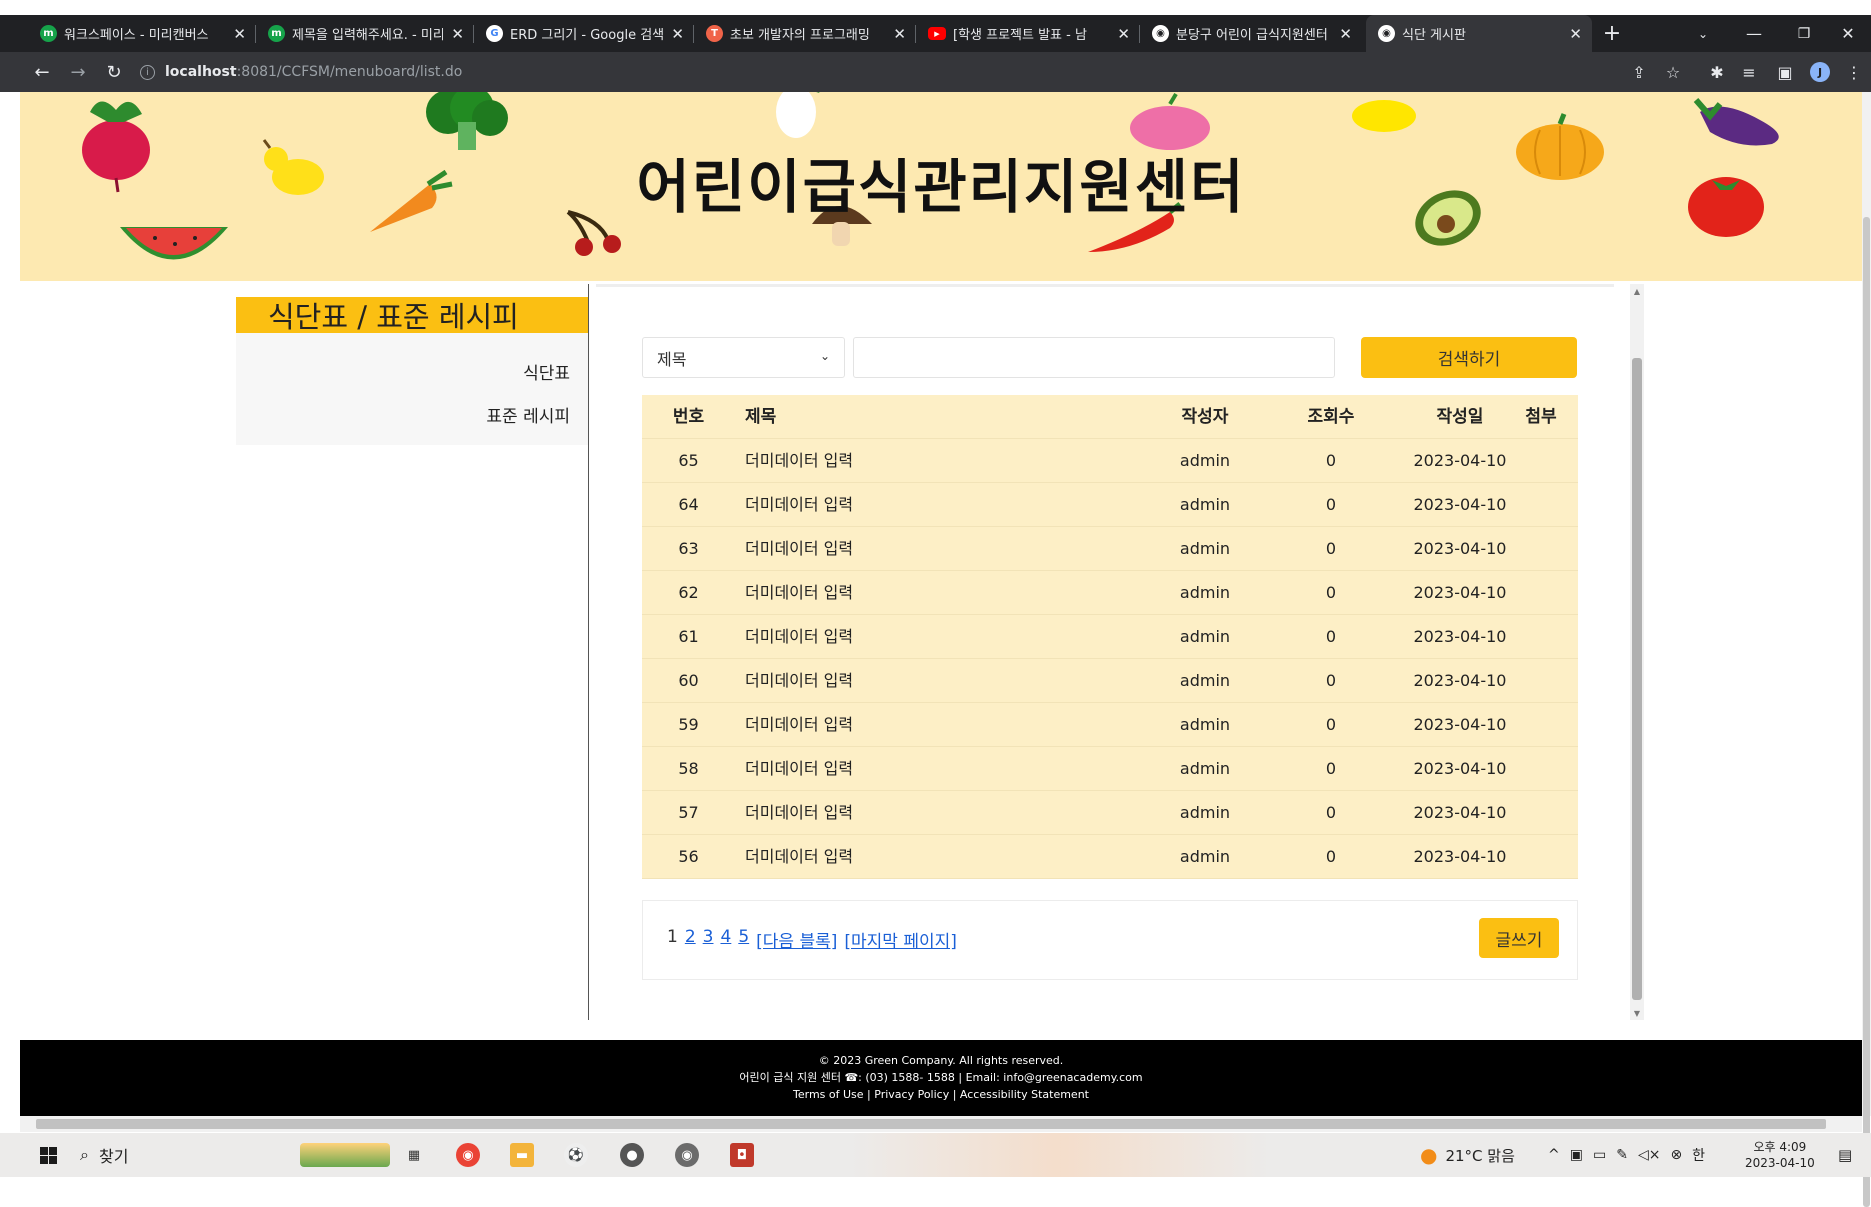  What do you see at coordinates (78, 72) in the screenshot?
I see `forward-icon: →` at bounding box center [78, 72].